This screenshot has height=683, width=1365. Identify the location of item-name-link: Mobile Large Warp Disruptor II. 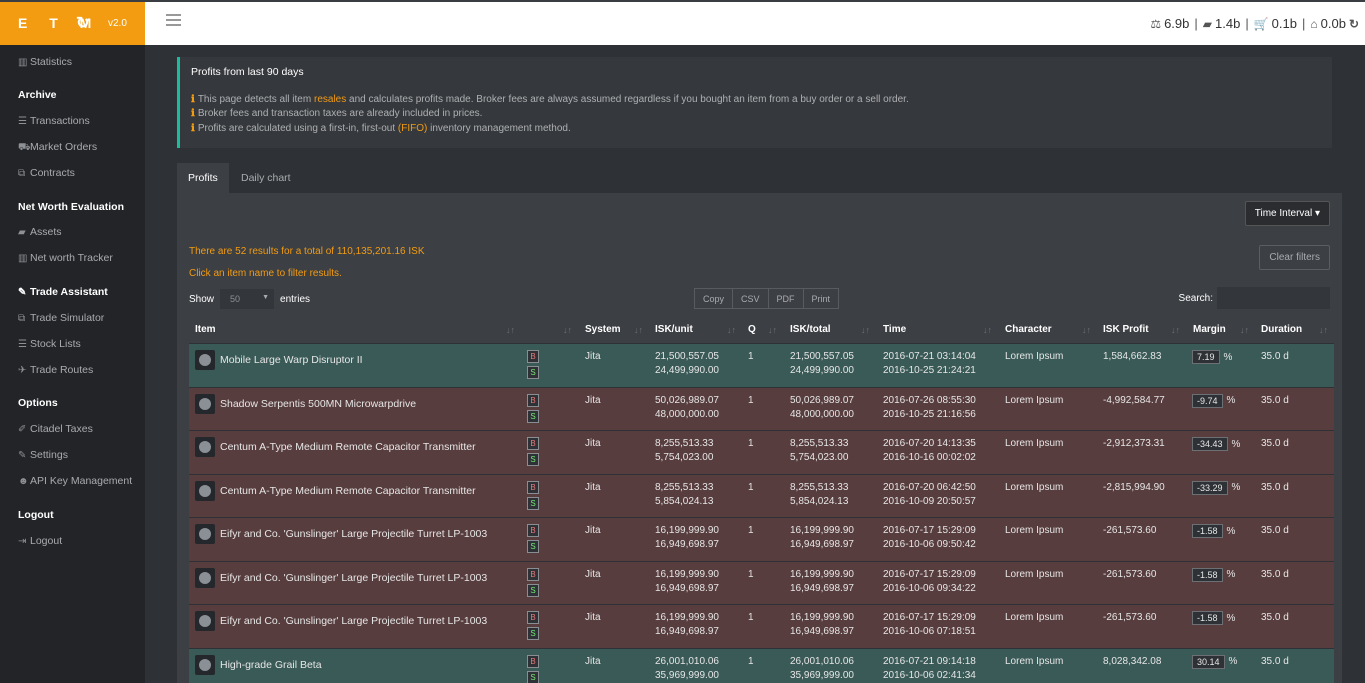
(291, 360).